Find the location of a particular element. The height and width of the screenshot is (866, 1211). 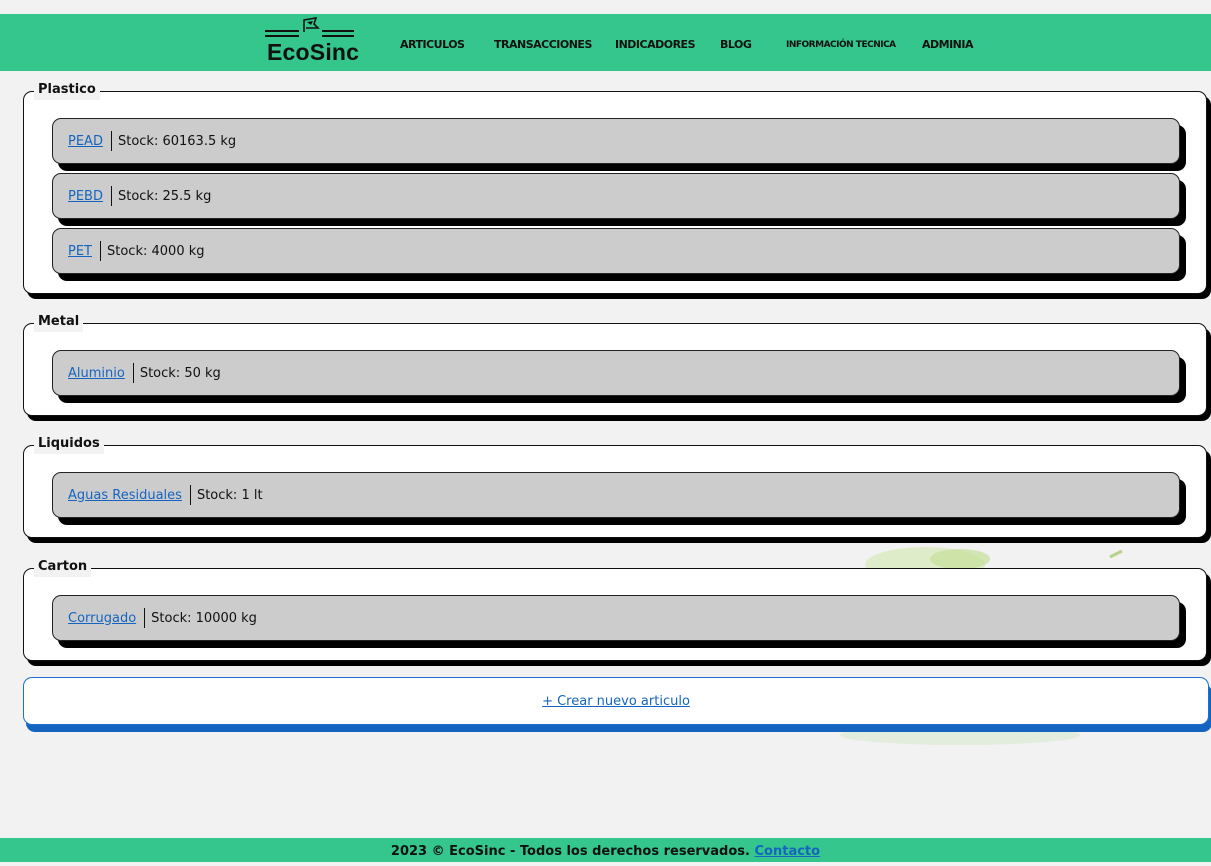

category-fieldset-carton: Carton Corrugado Stock: 10000 kg is located at coordinates (615, 609).